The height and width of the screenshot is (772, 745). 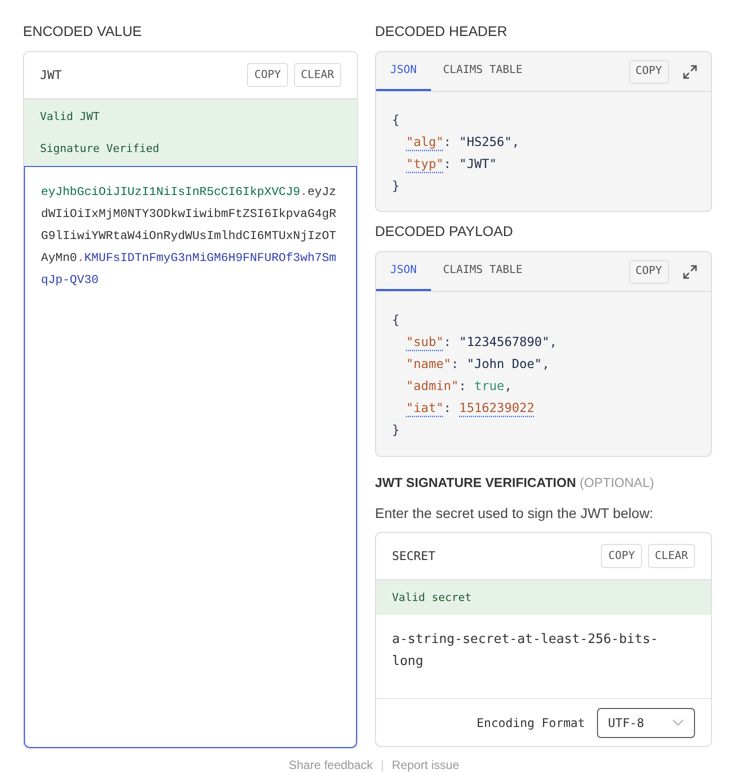 I want to click on claim-value: "1234567890", so click(x=504, y=342).